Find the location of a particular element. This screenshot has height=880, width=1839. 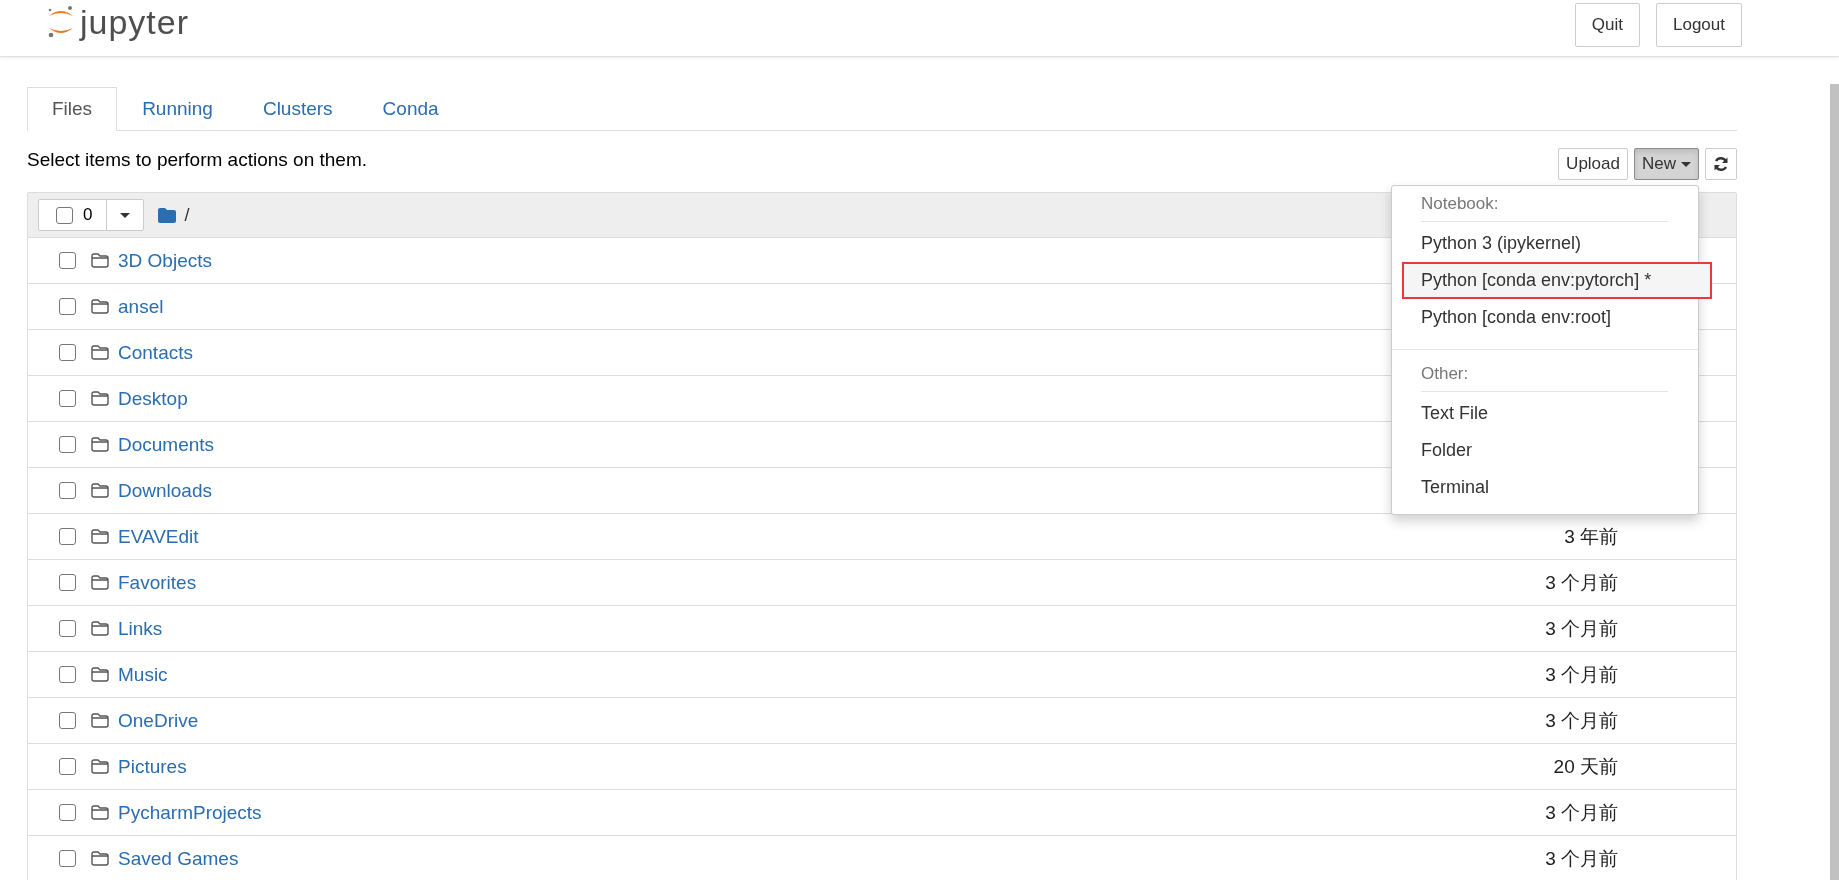

refresh-icon is located at coordinates (1721, 164).